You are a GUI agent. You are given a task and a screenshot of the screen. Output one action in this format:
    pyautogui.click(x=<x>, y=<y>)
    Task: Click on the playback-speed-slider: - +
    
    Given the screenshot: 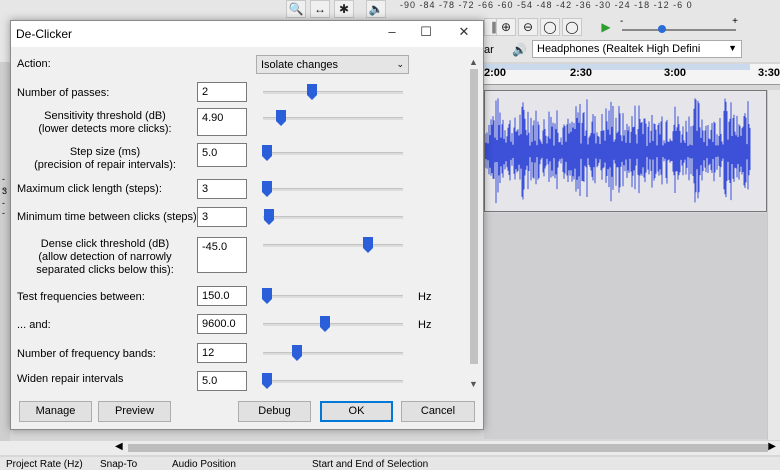 What is the action you would take?
    pyautogui.click(x=680, y=27)
    